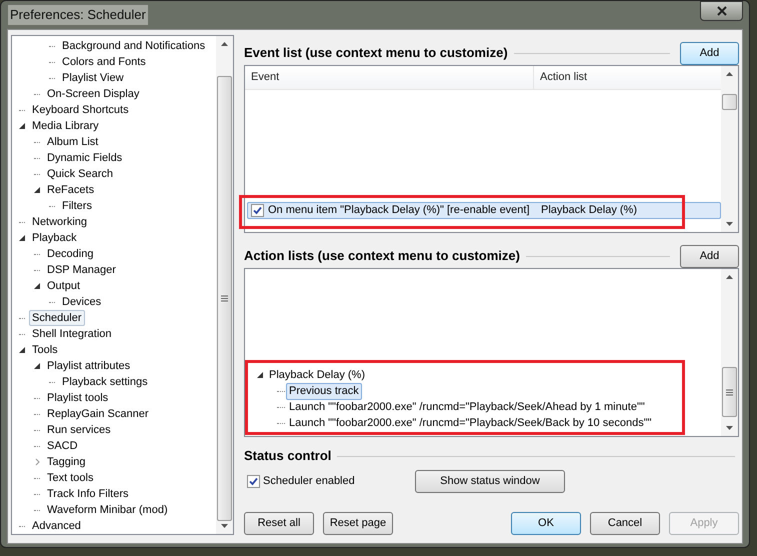 This screenshot has width=757, height=556. What do you see at coordinates (64, 286) in the screenshot?
I see `tree-item: Output` at bounding box center [64, 286].